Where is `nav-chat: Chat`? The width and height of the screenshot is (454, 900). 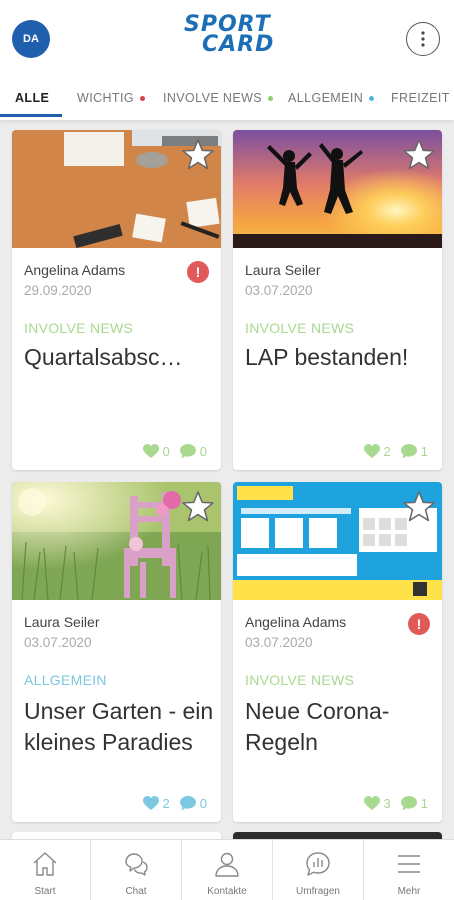 nav-chat: Chat is located at coordinates (136, 870).